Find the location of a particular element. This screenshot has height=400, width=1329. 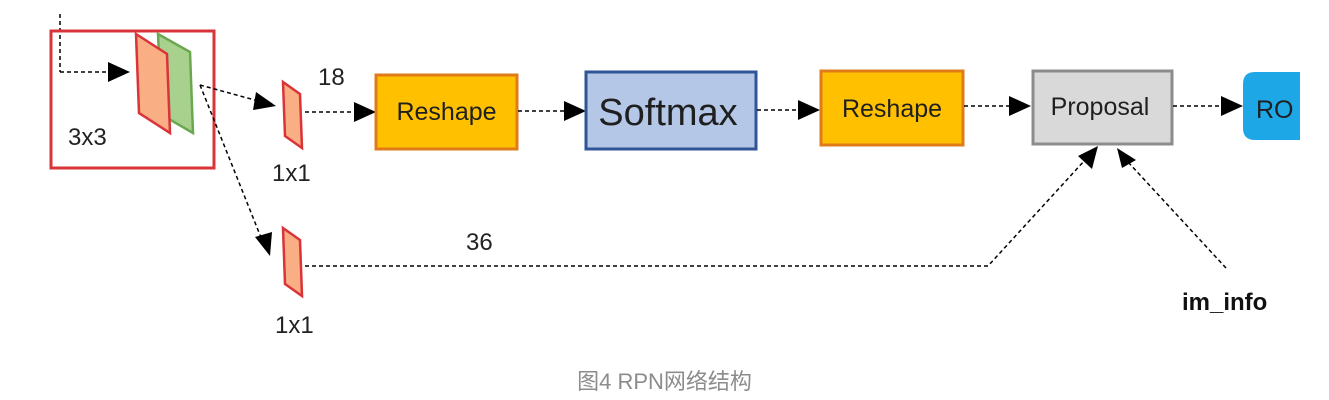

reshape2-label: Reshape is located at coordinates (892, 109).